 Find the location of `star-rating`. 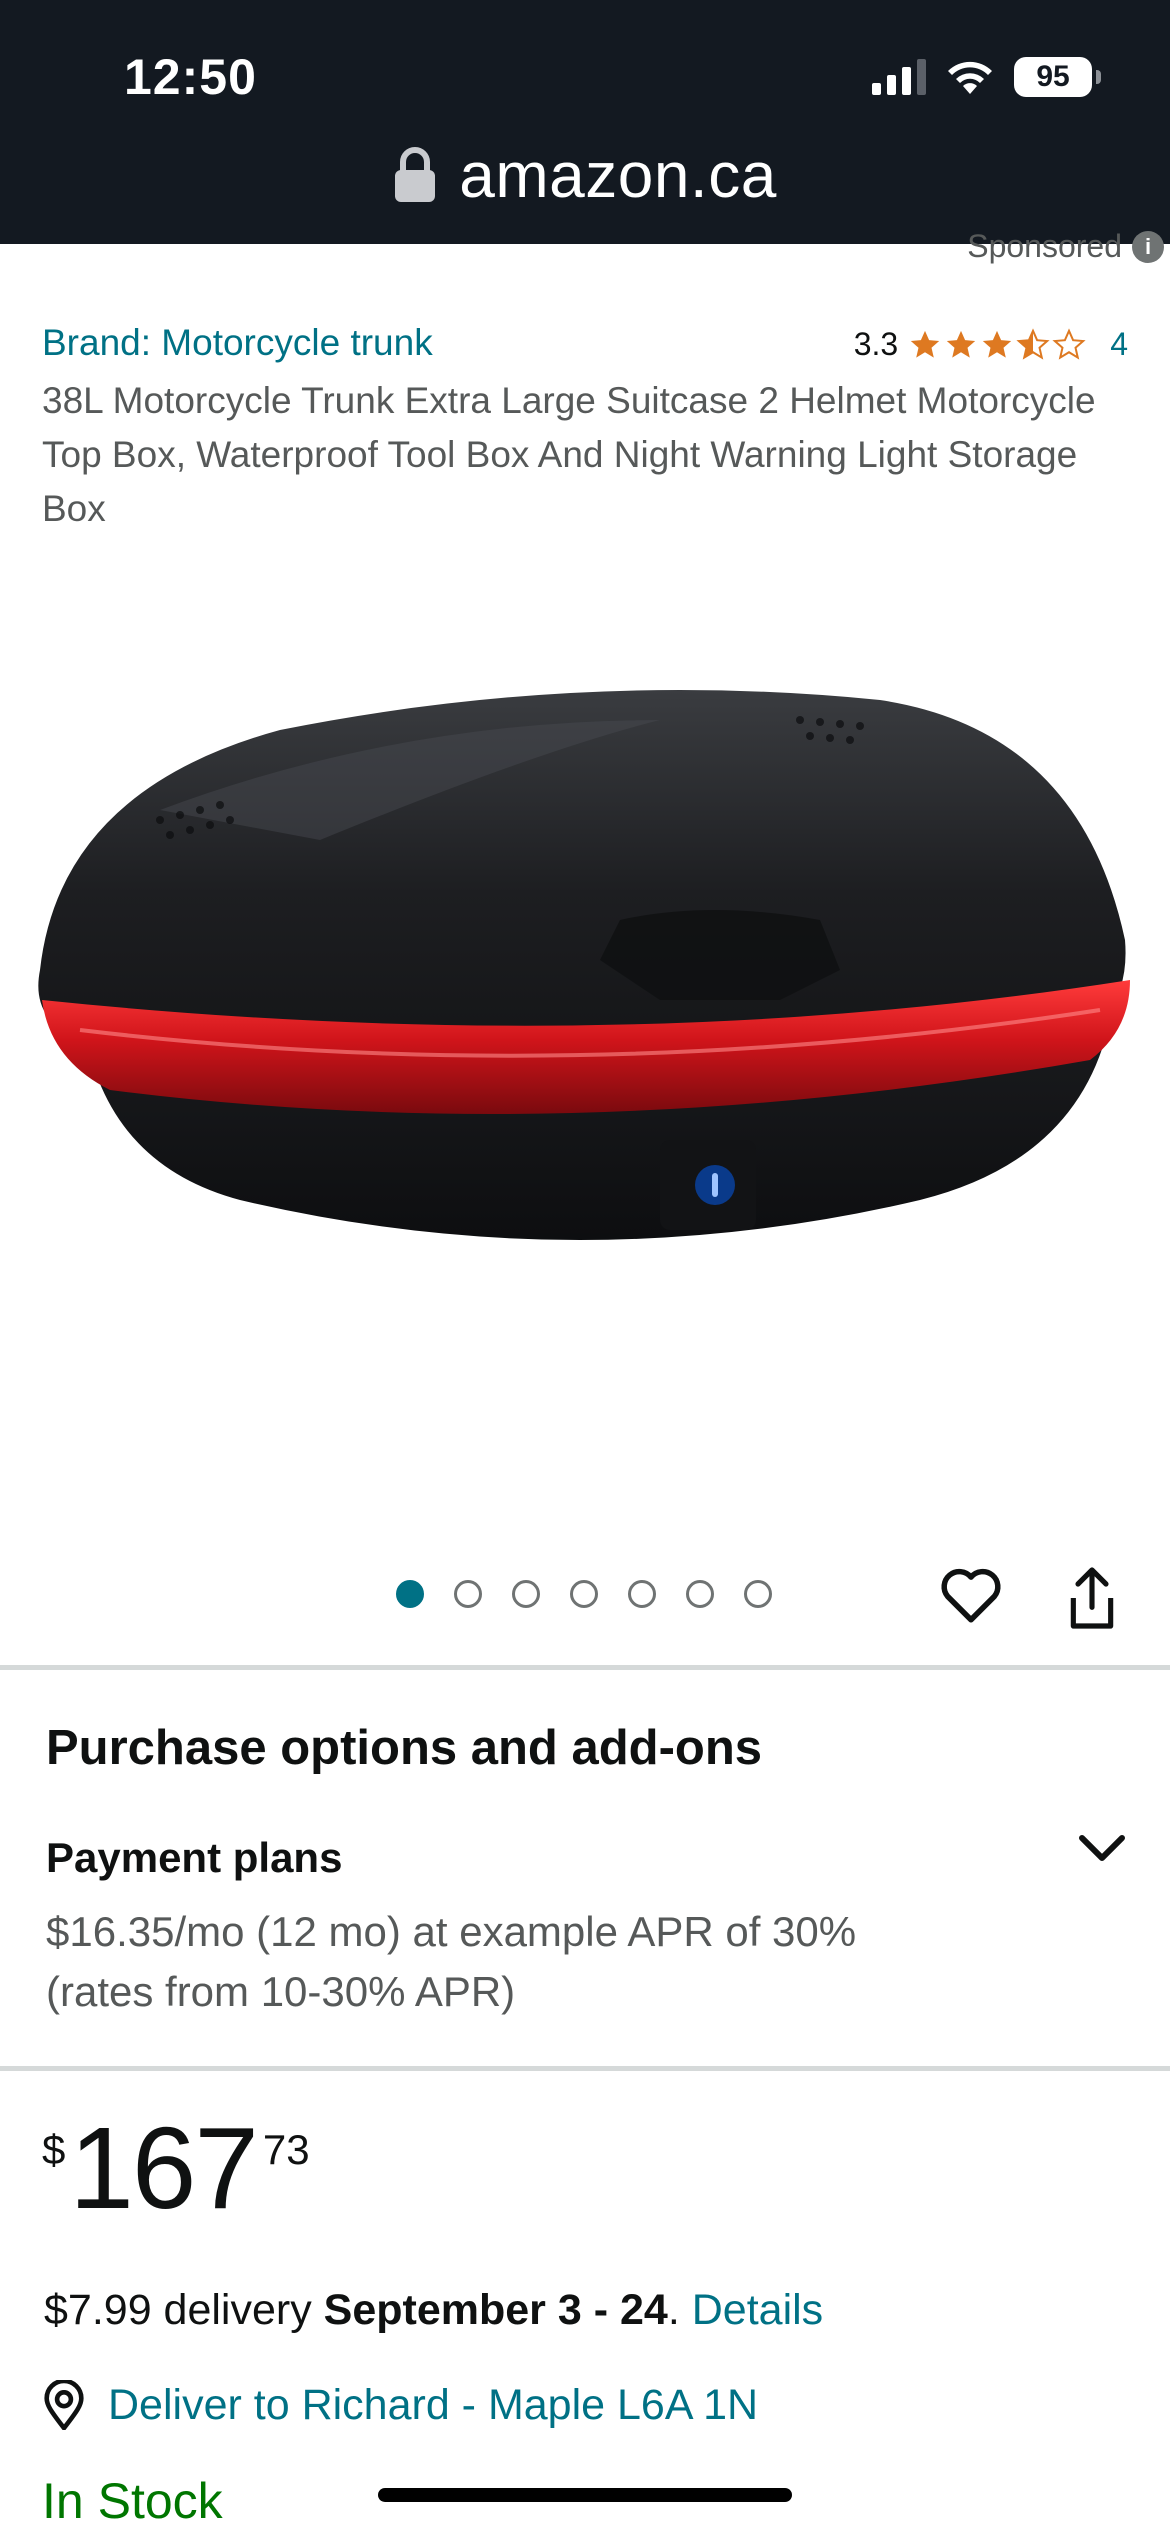

star-rating is located at coordinates (997, 344).